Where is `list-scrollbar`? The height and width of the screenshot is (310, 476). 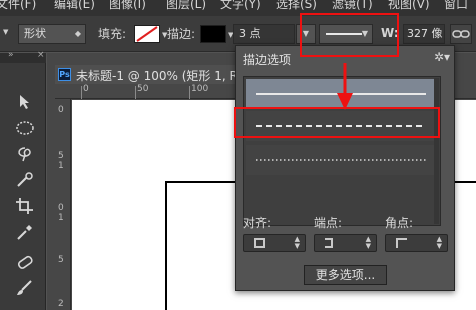
list-scrollbar is located at coordinates (436, 151).